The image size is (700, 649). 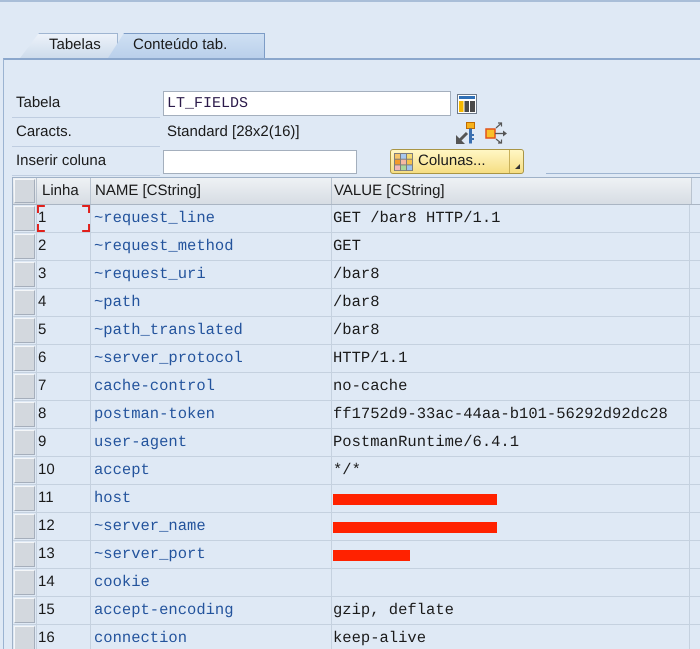 I want to click on field-value-cell: */*, so click(x=511, y=470).